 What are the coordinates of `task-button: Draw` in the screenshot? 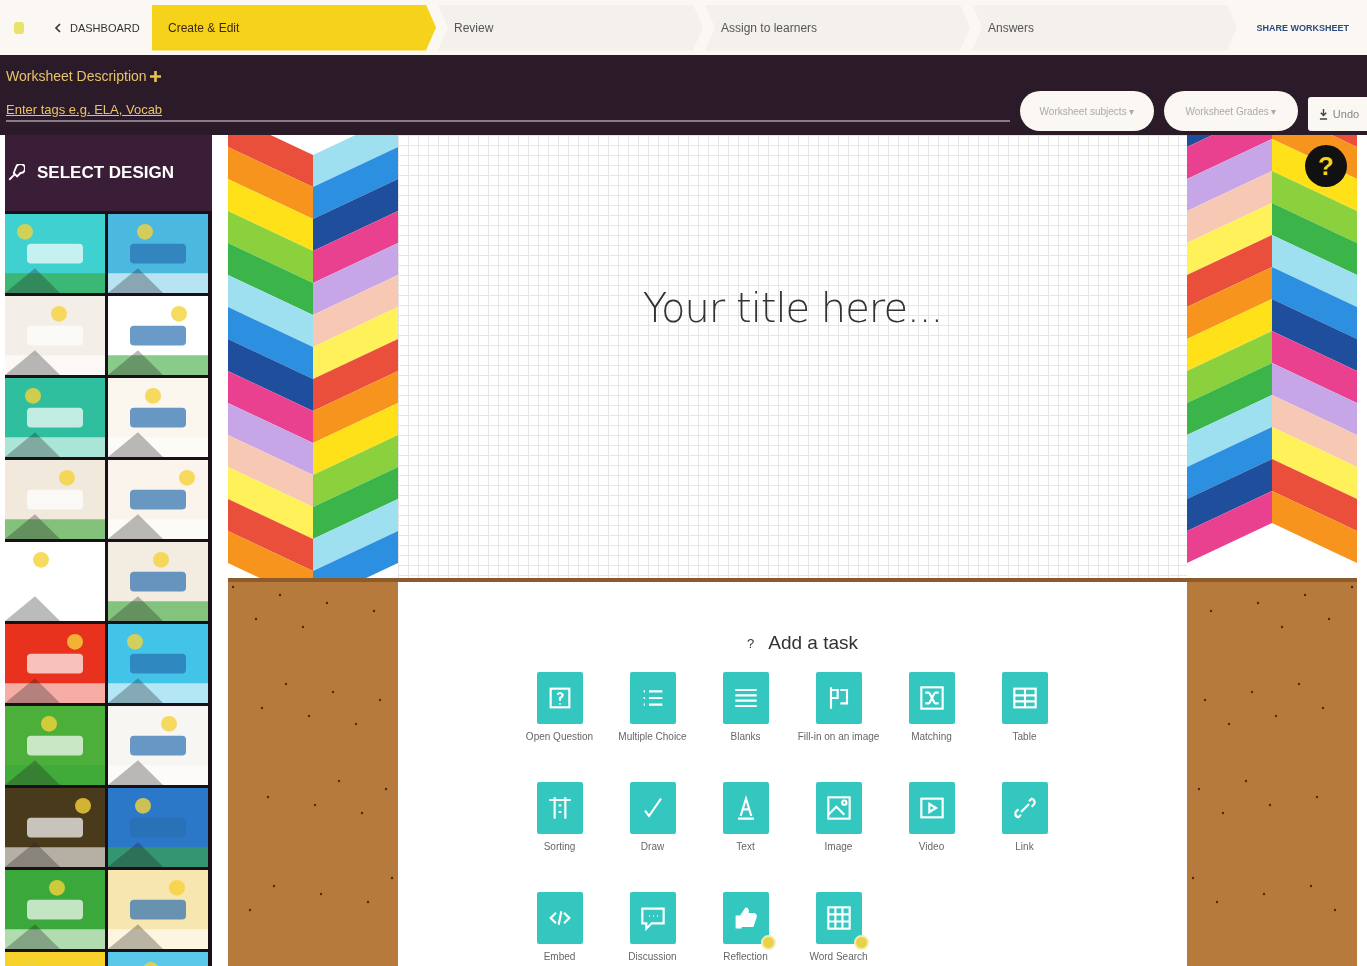 It's located at (652, 833).